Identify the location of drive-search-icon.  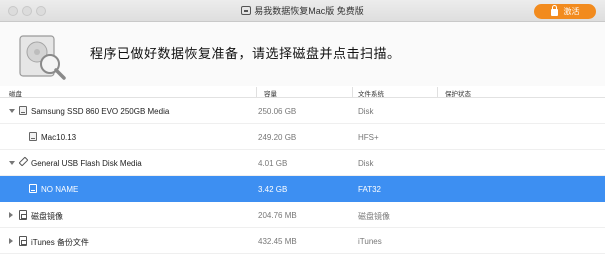
(42, 57).